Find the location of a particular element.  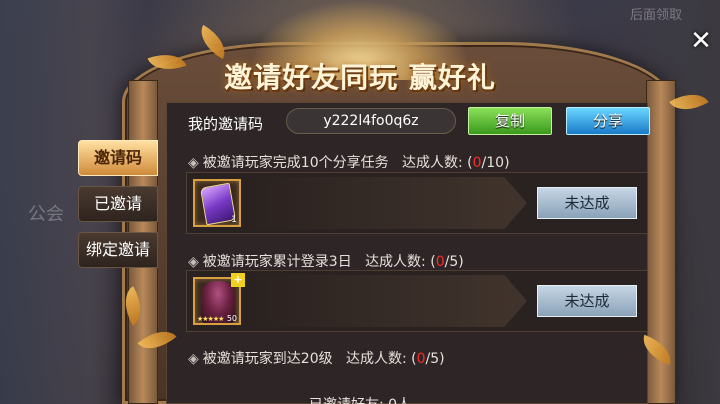

task-description: 被邀请玩家累计登录3日 is located at coordinates (277, 262).